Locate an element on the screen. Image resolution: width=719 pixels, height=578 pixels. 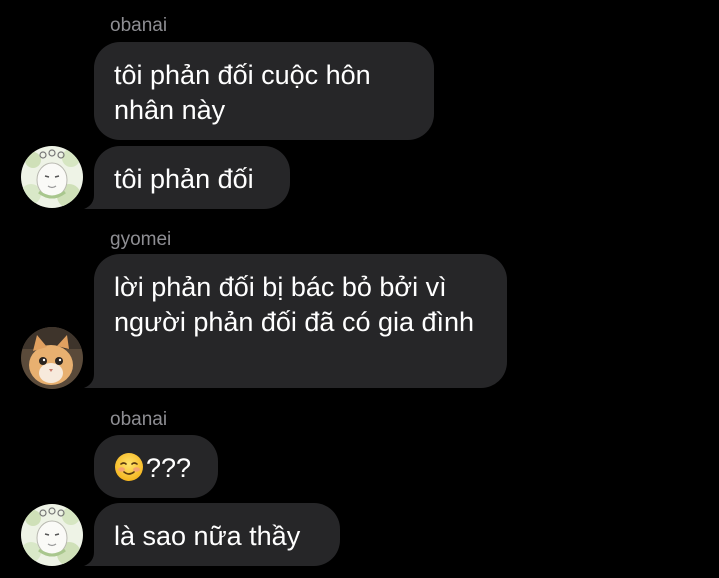
sender-name-gyomei: gyomei is located at coordinates (141, 239).